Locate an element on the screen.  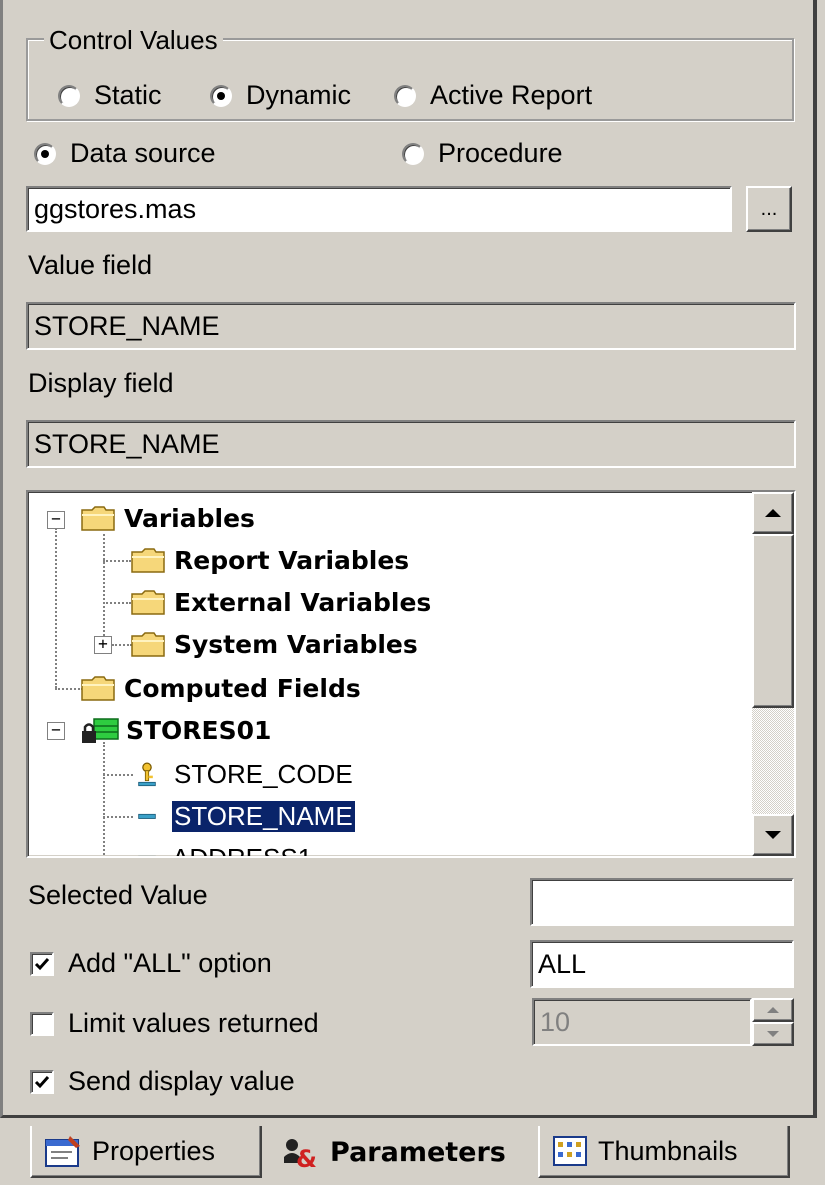
all-option-input: ALL is located at coordinates (662, 964).